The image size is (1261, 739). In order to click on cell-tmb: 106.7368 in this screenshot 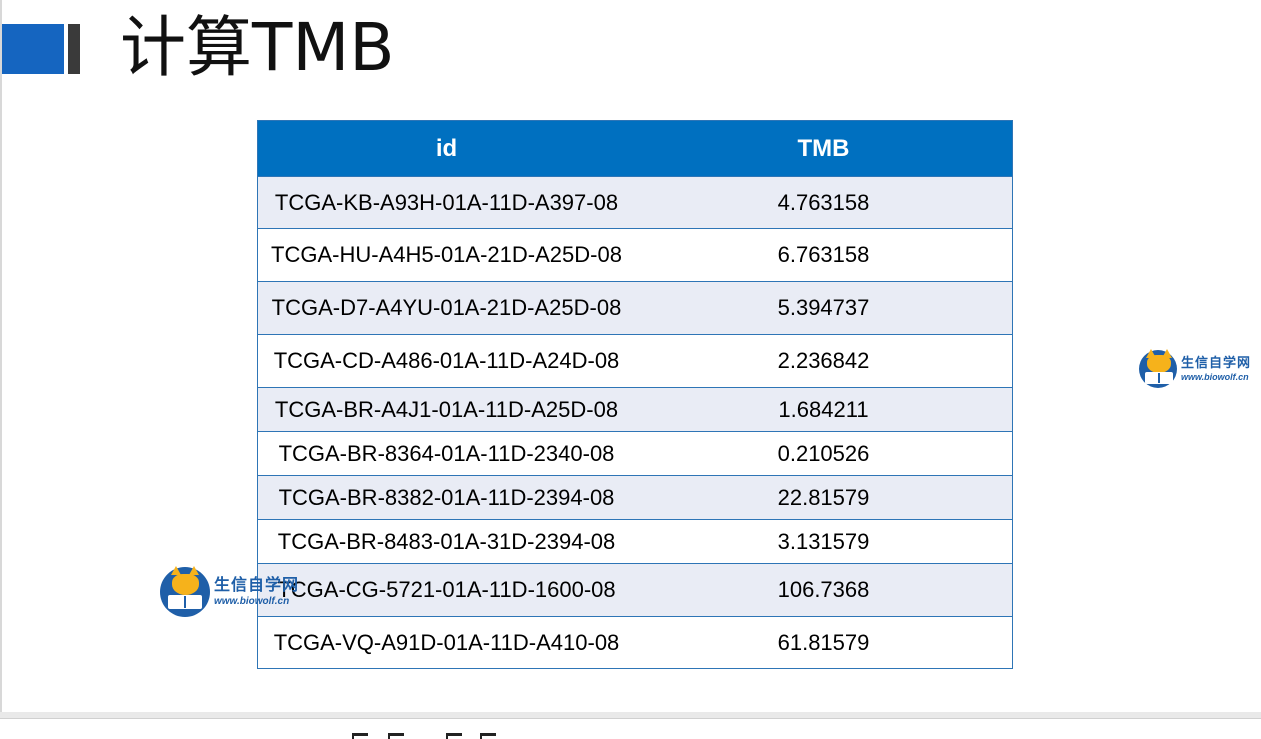, I will do `click(823, 590)`.